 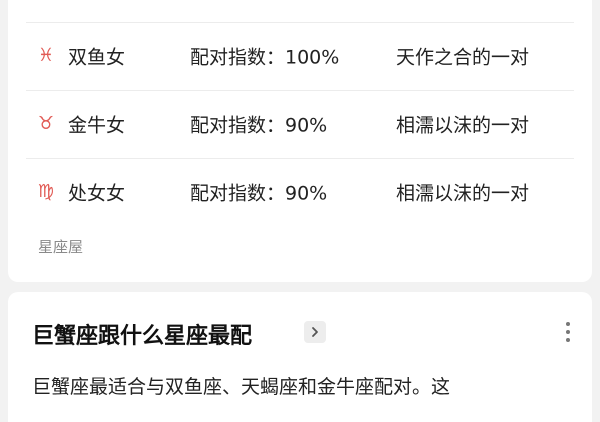 I want to click on match-name: 金牛女, so click(x=97, y=125).